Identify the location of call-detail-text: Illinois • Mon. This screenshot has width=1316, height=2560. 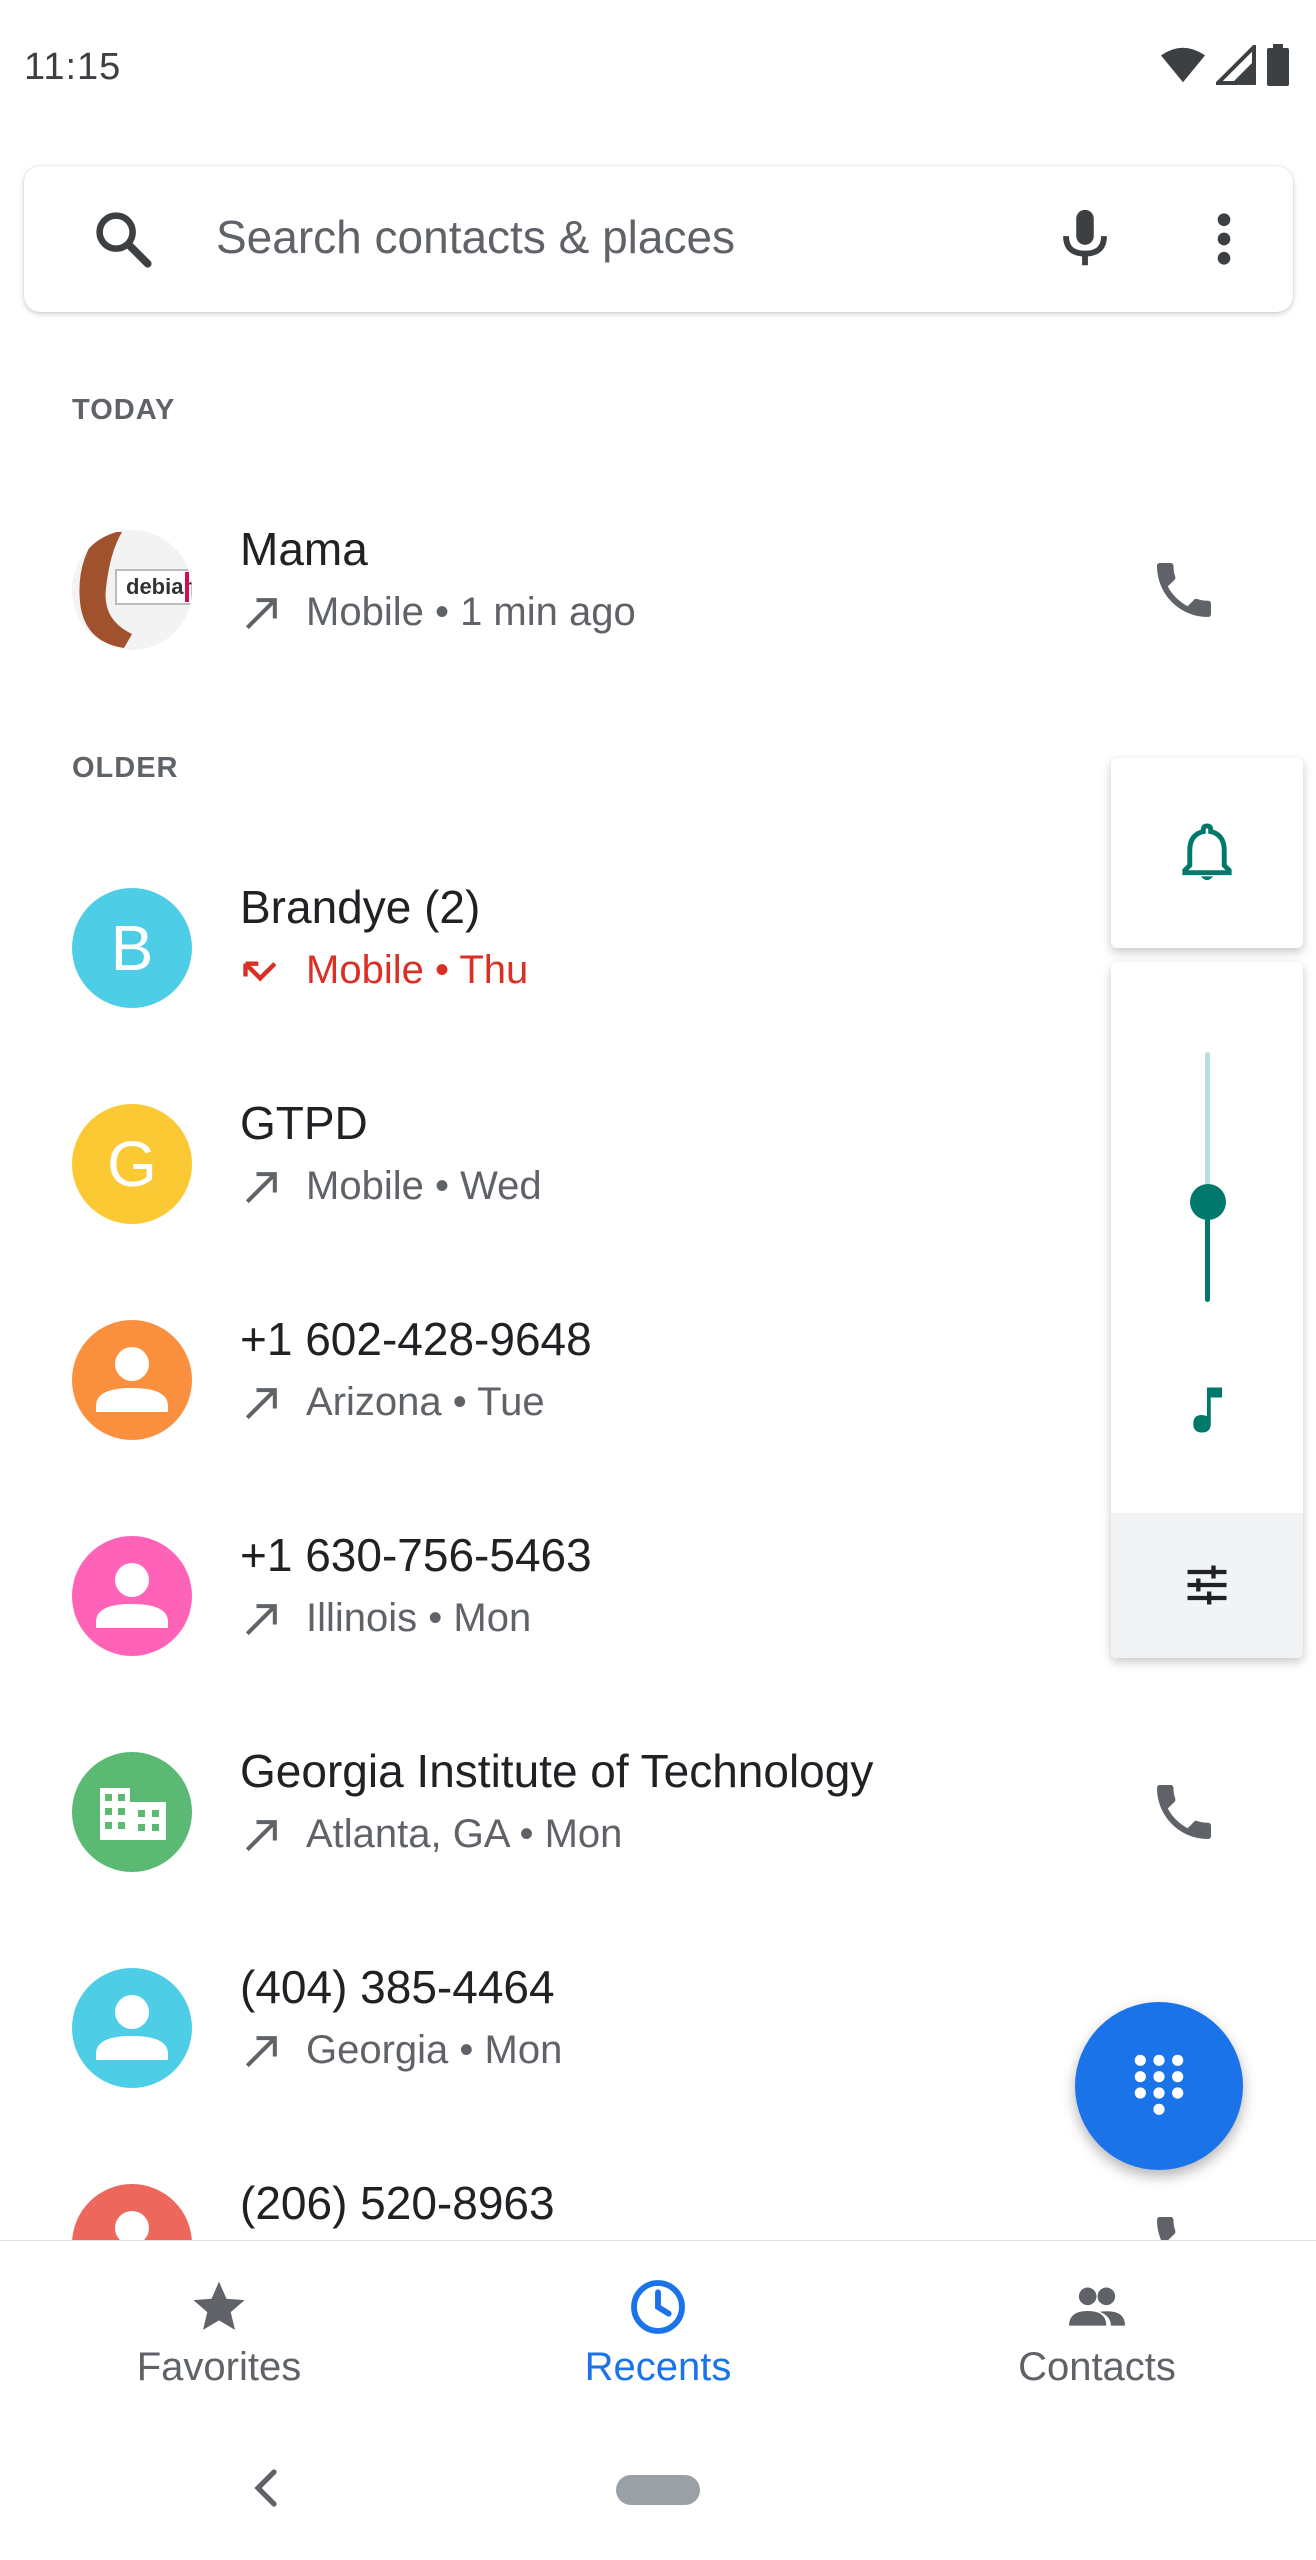
(419, 1618).